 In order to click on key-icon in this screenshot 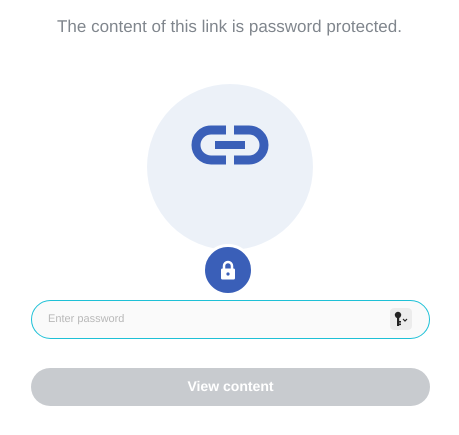, I will do `click(401, 319)`.